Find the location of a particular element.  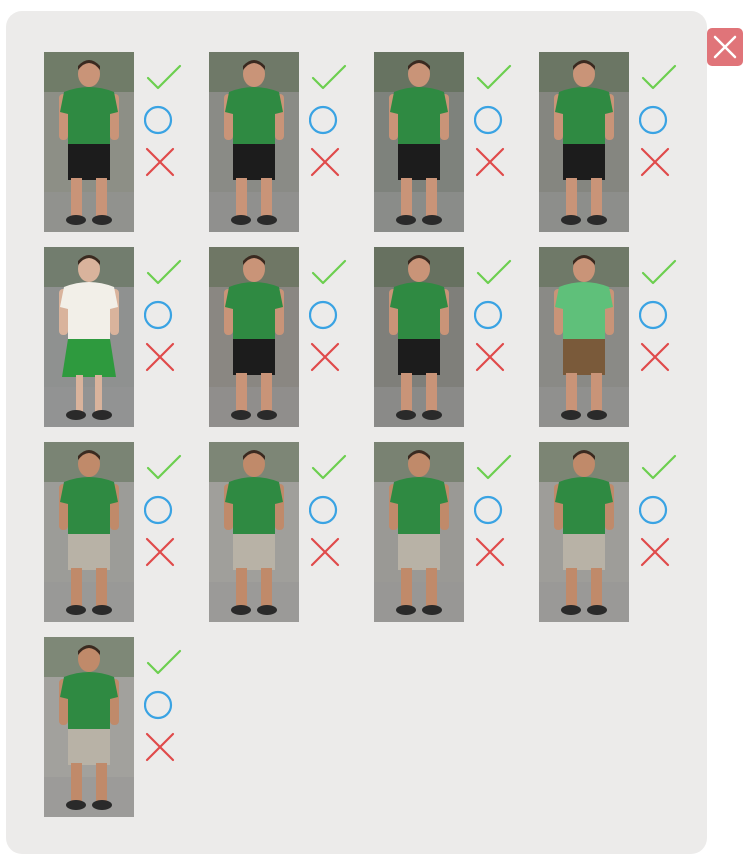

close-button is located at coordinates (725, 47).